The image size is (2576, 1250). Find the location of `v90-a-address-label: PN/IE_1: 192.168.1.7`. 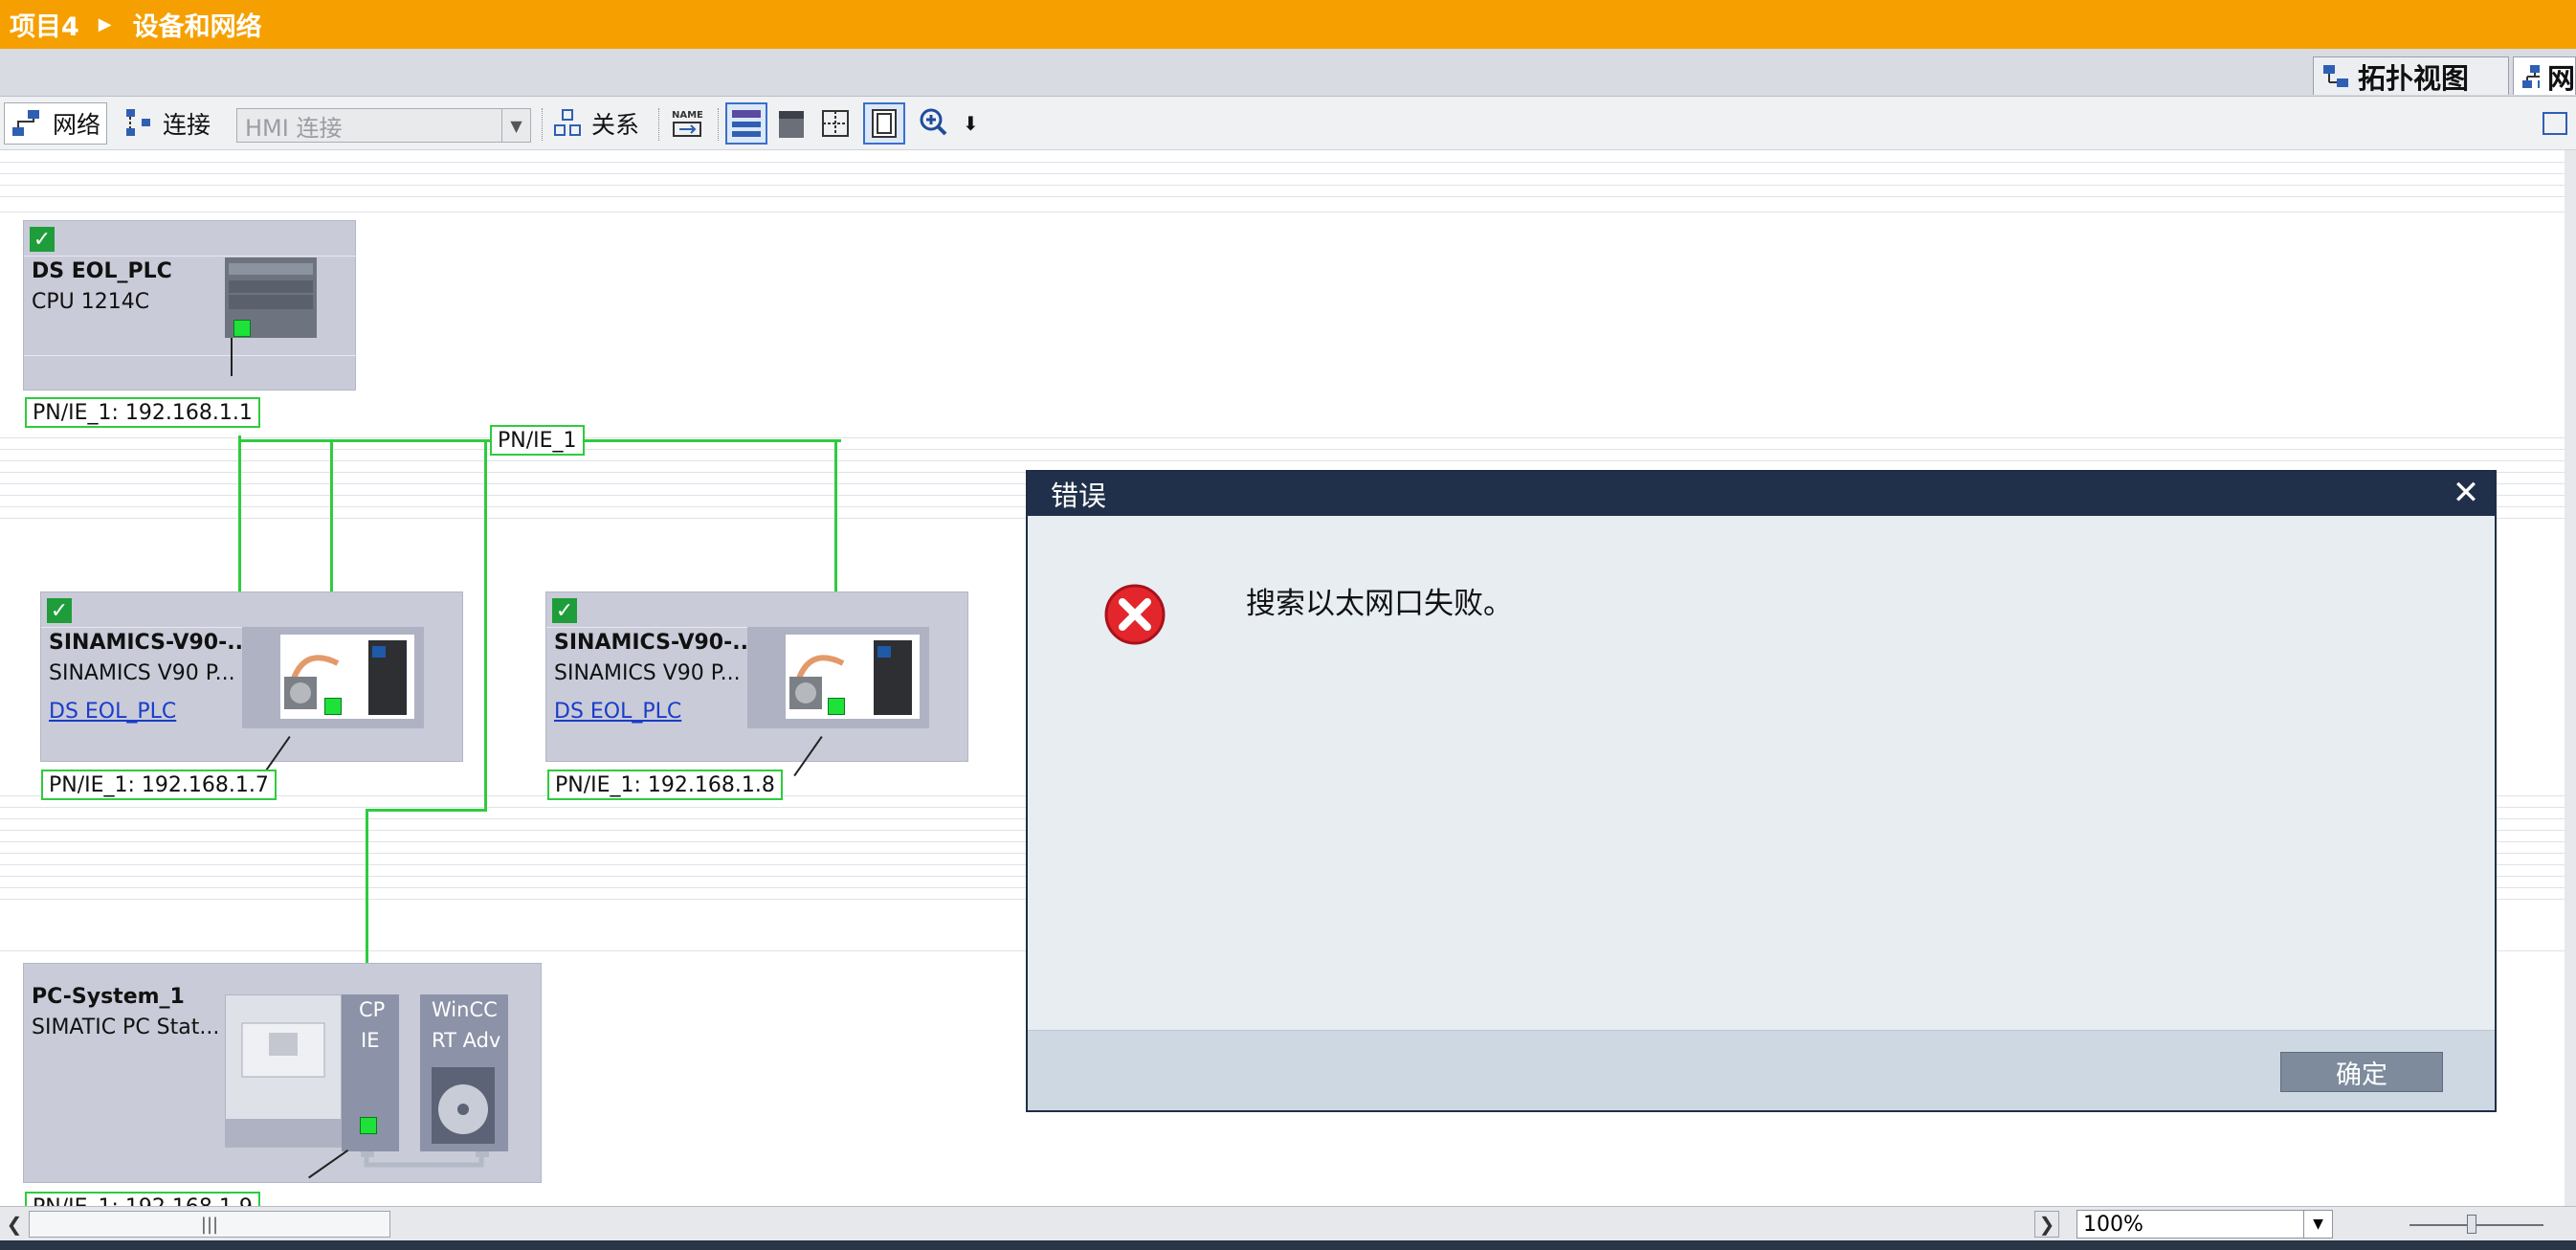

v90-a-address-label: PN/IE_1: 192.168.1.7 is located at coordinates (159, 785).